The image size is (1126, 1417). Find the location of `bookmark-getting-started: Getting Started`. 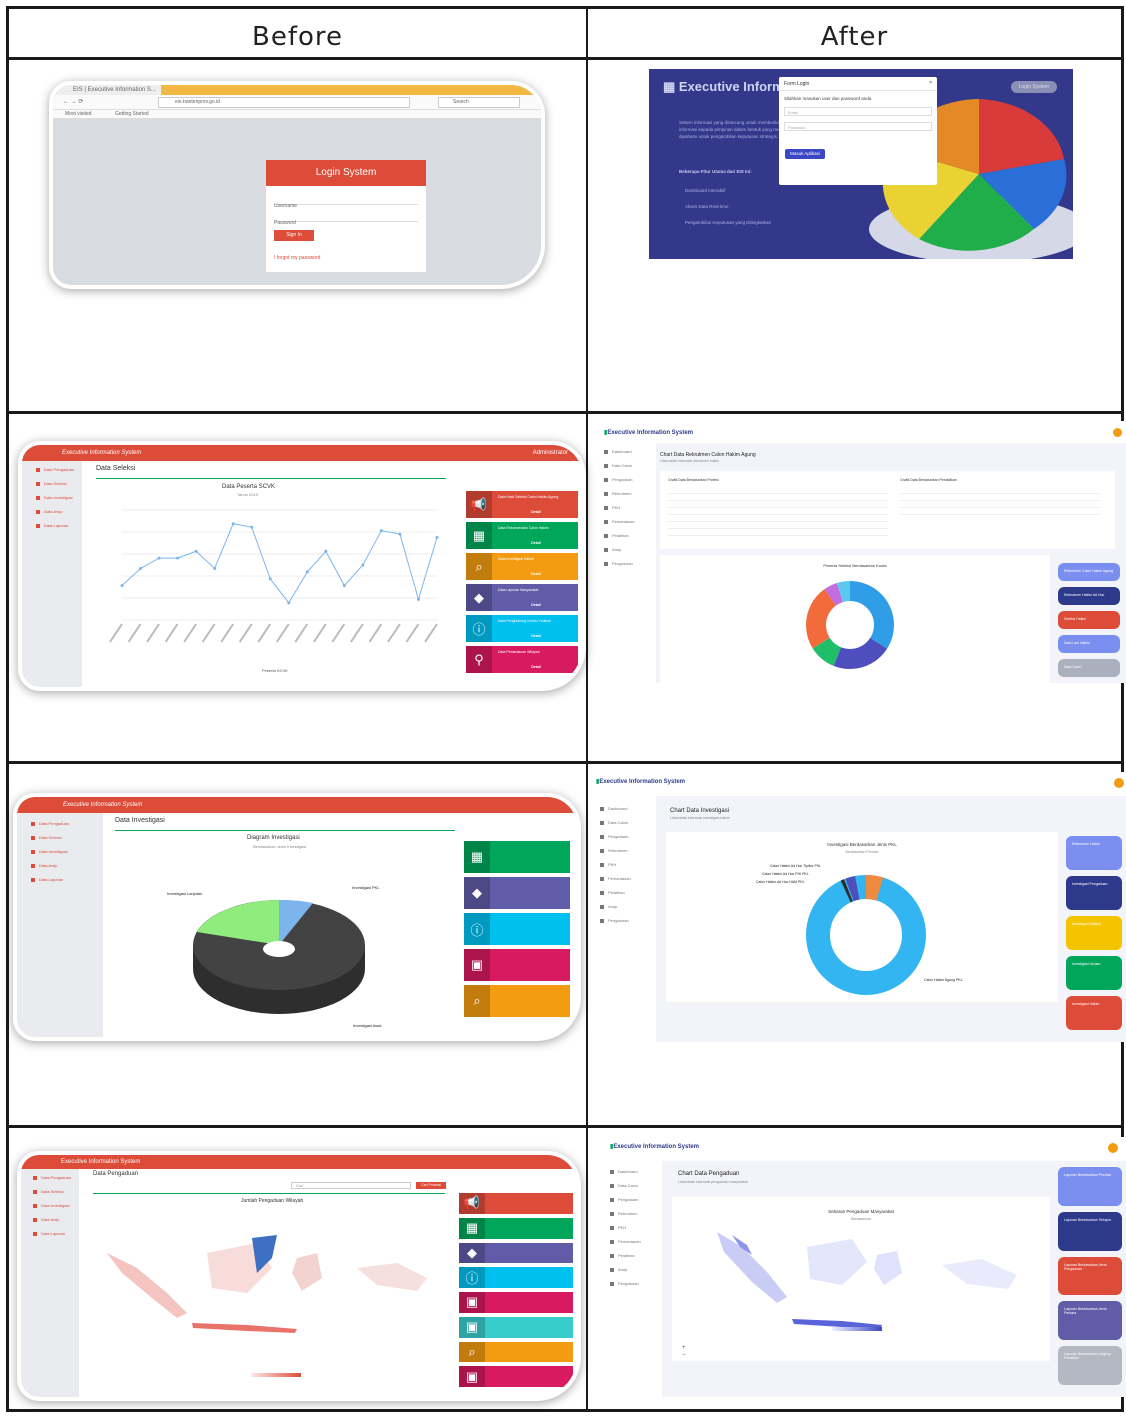

bookmark-getting-started: Getting Started is located at coordinates (132, 114).